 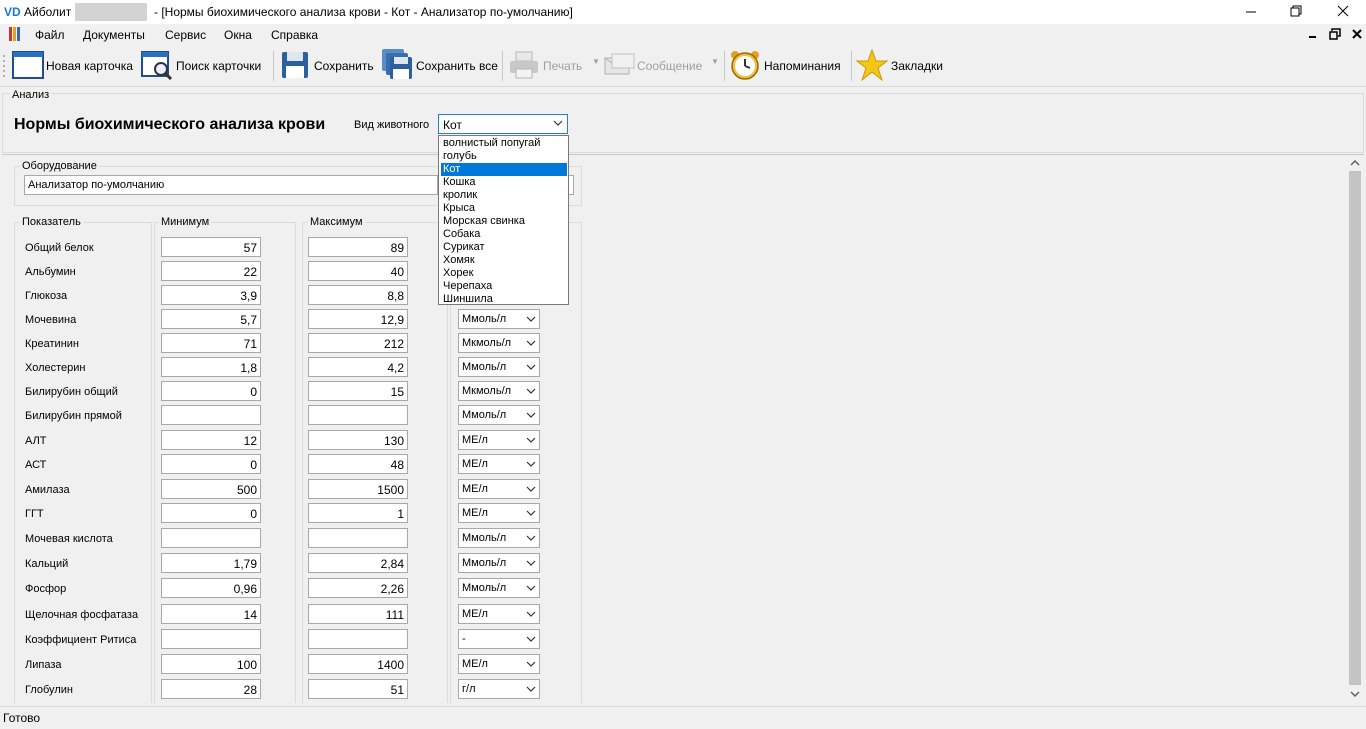 What do you see at coordinates (1343, 12) in the screenshot?
I see `close-button` at bounding box center [1343, 12].